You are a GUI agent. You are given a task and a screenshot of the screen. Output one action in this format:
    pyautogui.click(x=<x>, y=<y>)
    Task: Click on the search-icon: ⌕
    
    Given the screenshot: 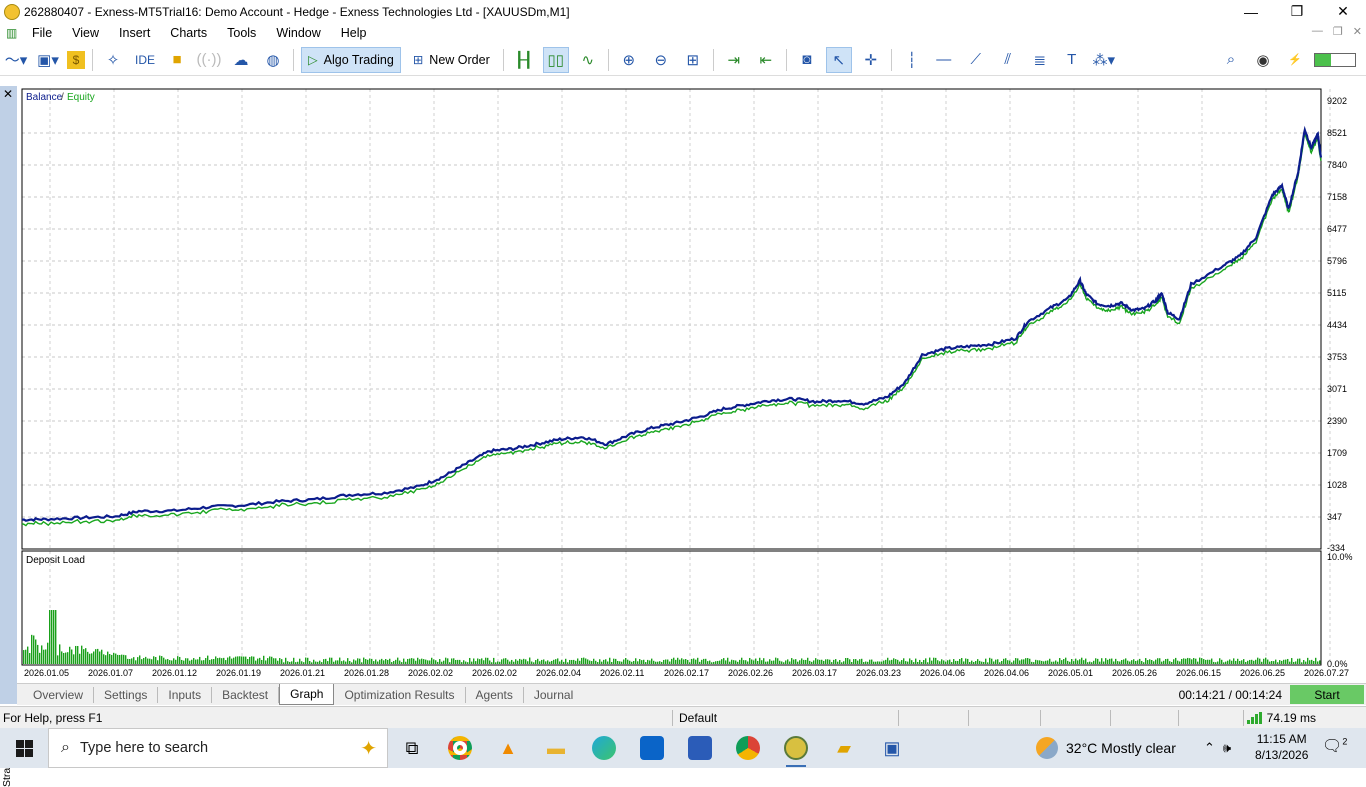 What is the action you would take?
    pyautogui.click(x=1231, y=60)
    